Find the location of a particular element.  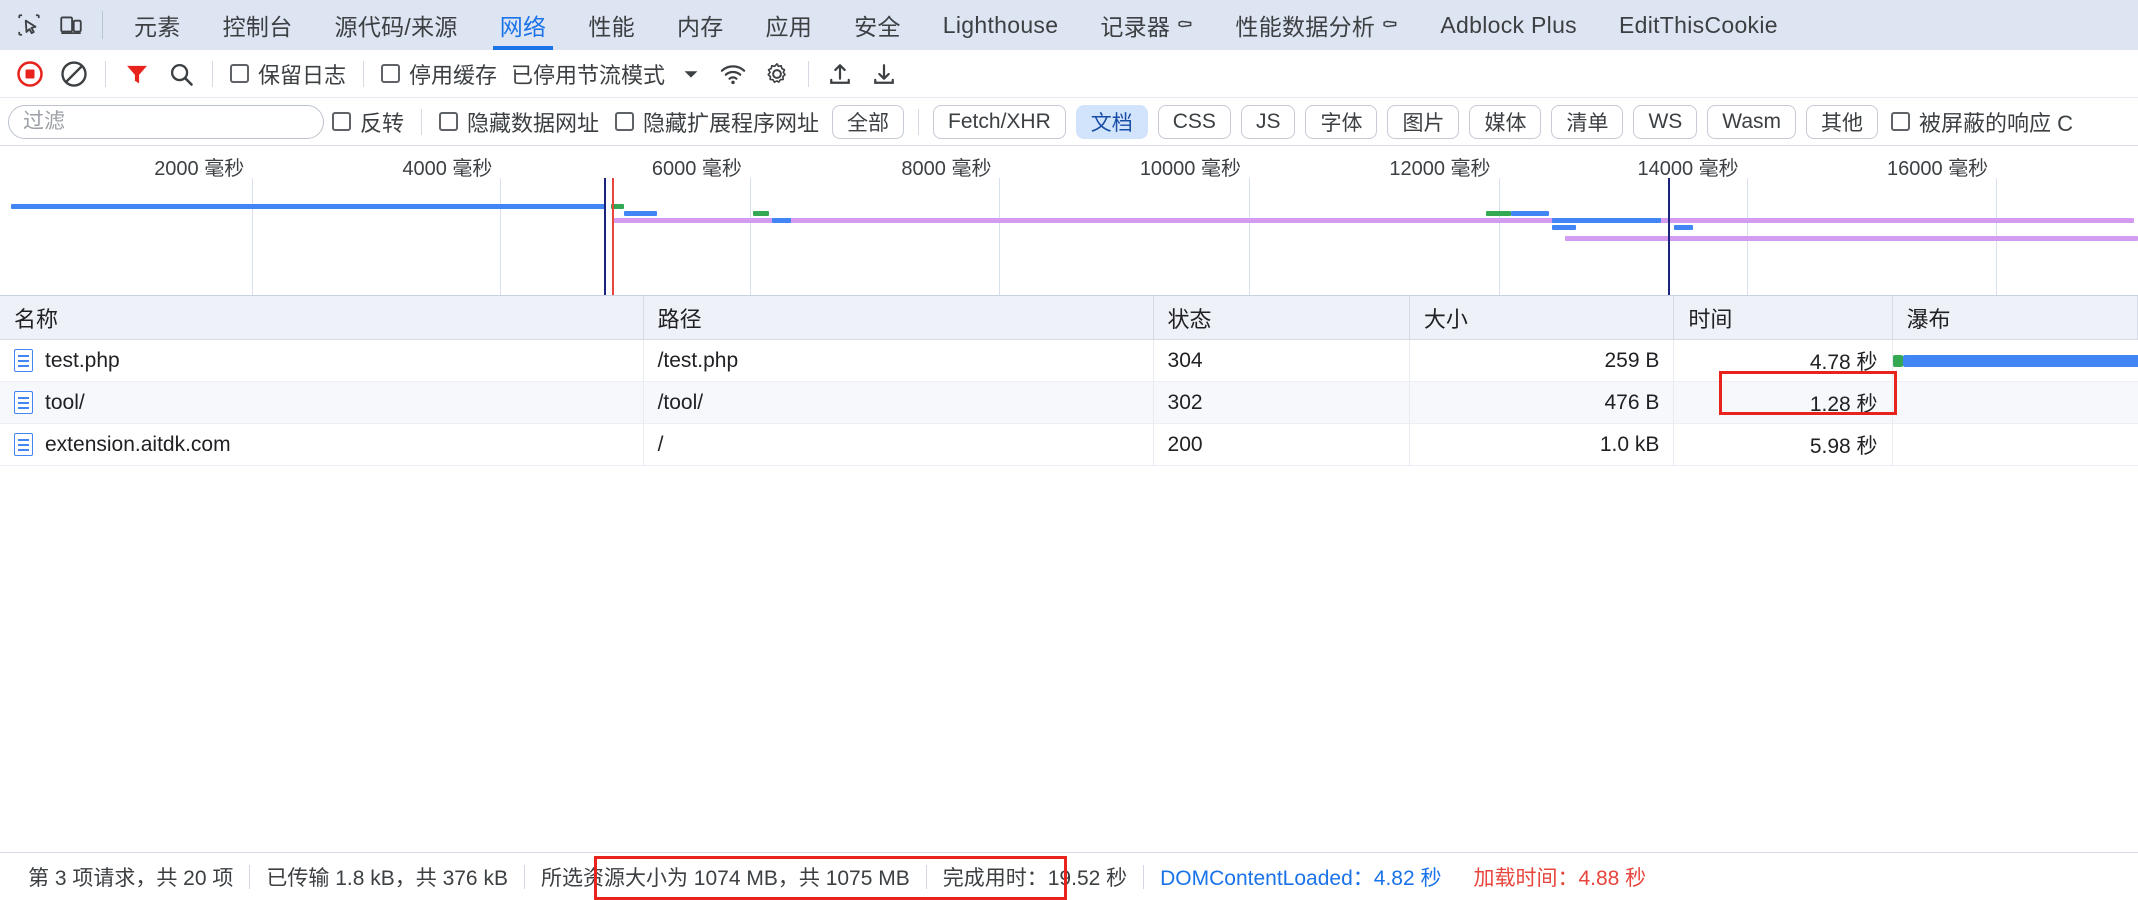

filter-chip-7: 媒体 is located at coordinates (1505, 121).